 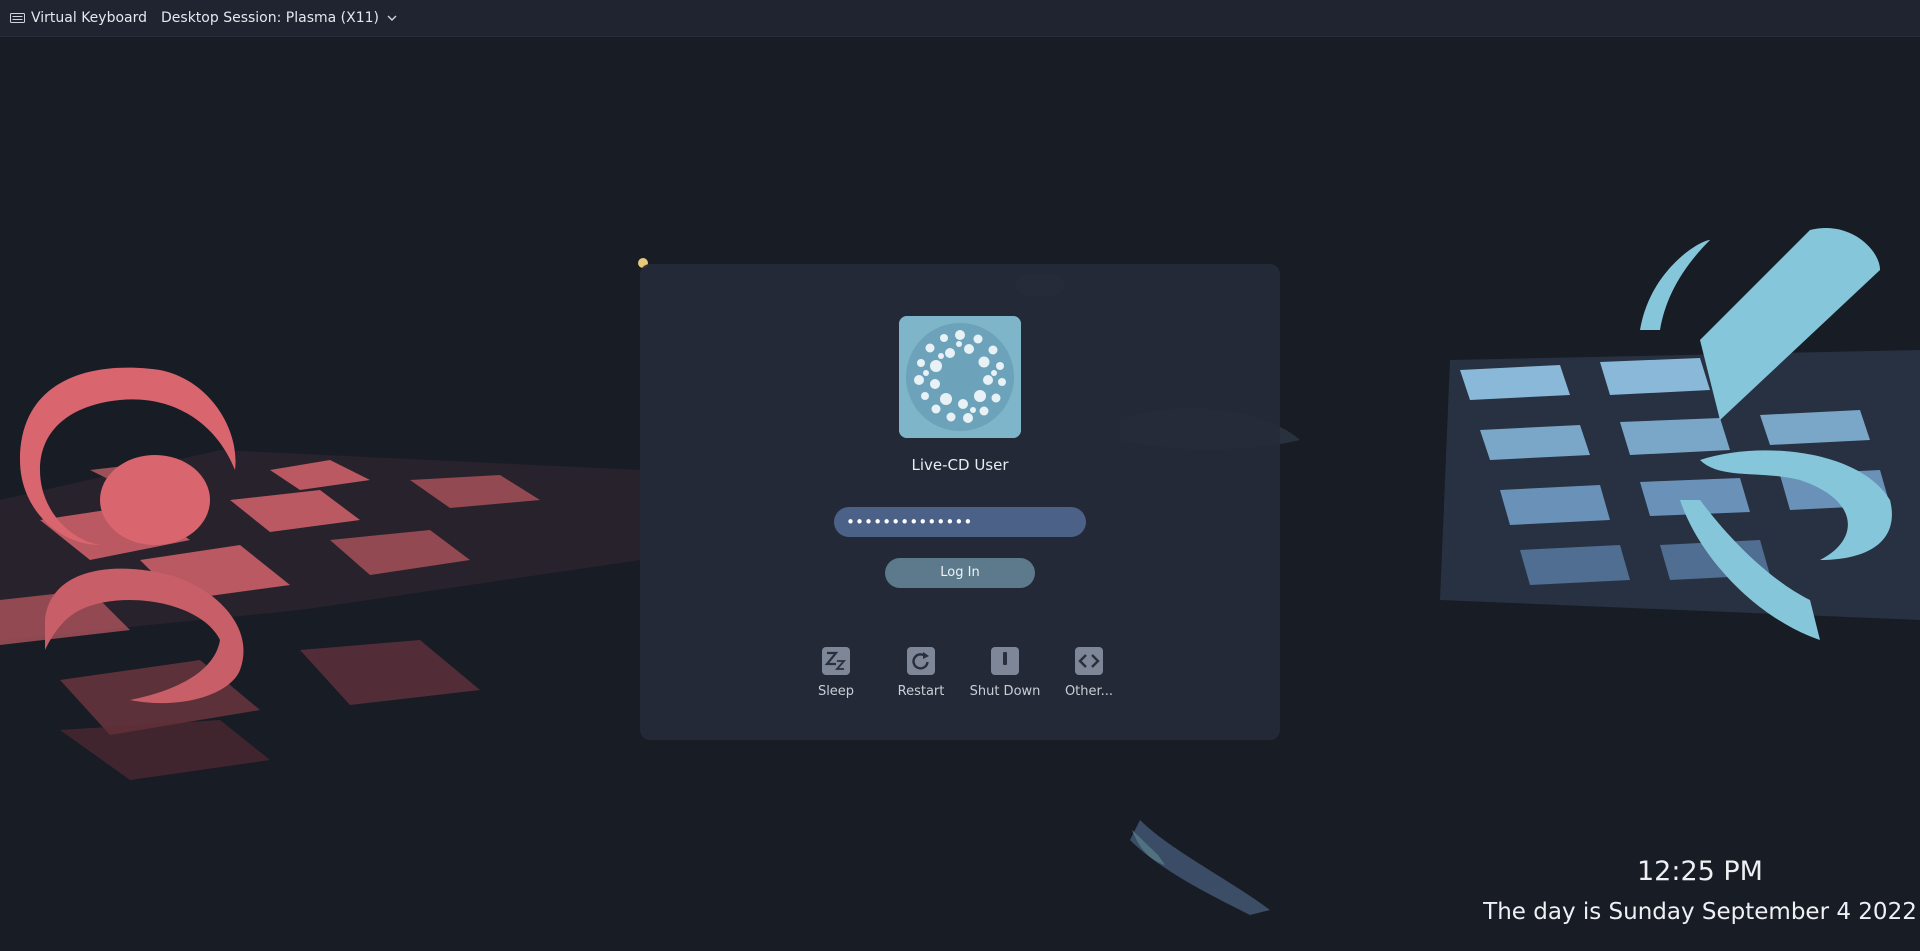 What do you see at coordinates (1005, 661) in the screenshot?
I see `shutdown-icon` at bounding box center [1005, 661].